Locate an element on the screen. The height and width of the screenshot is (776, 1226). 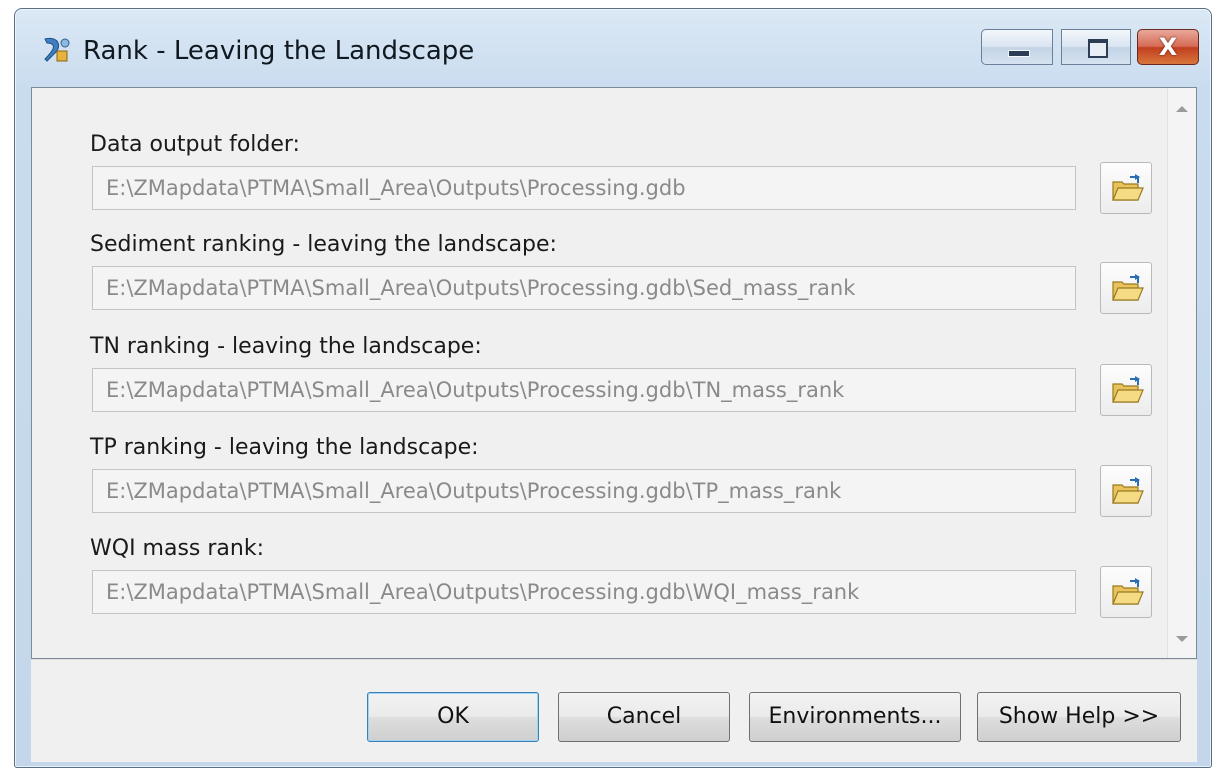
close-button: X is located at coordinates (1168, 47).